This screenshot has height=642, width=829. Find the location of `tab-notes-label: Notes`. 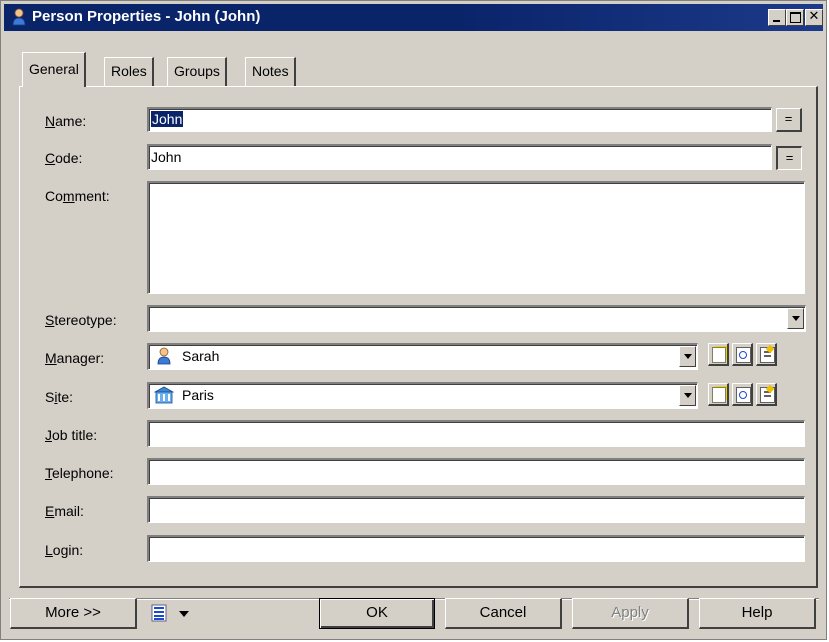

tab-notes-label: Notes is located at coordinates (270, 71).